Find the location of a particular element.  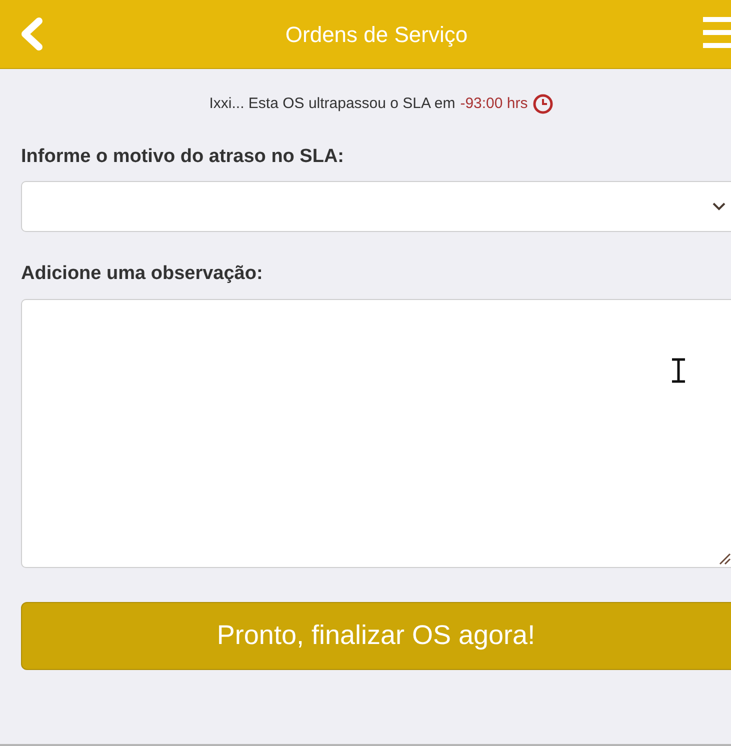

observation-label: Adicione uma observação: is located at coordinates (142, 274).